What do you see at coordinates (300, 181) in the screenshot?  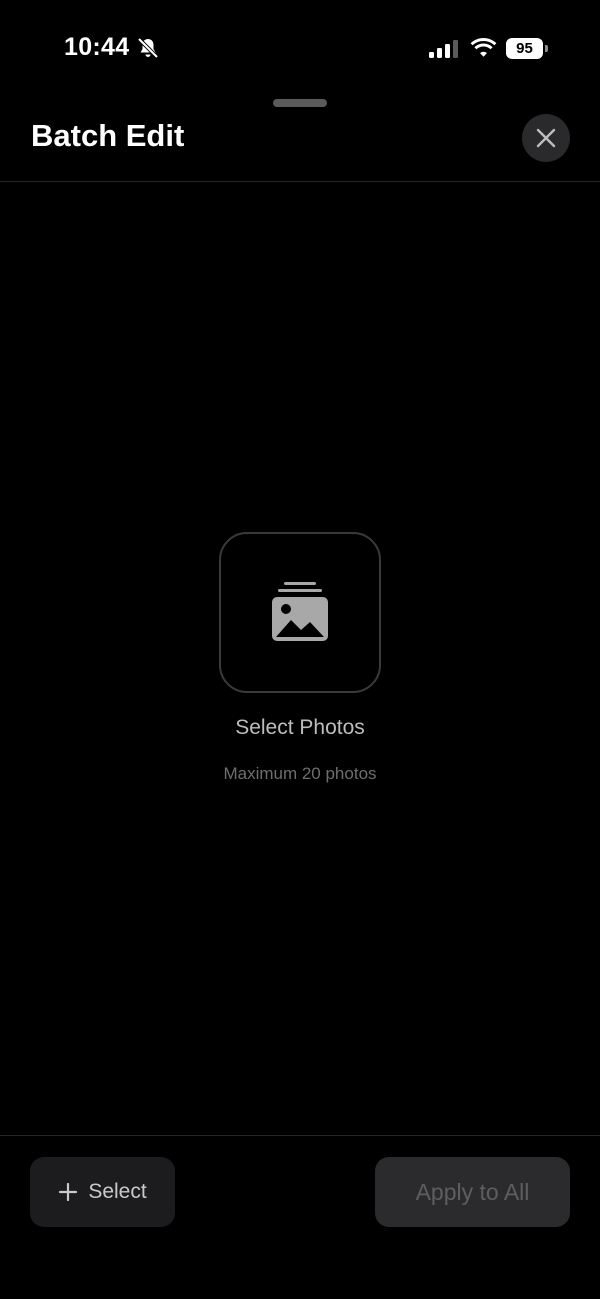 I see `header-divider` at bounding box center [300, 181].